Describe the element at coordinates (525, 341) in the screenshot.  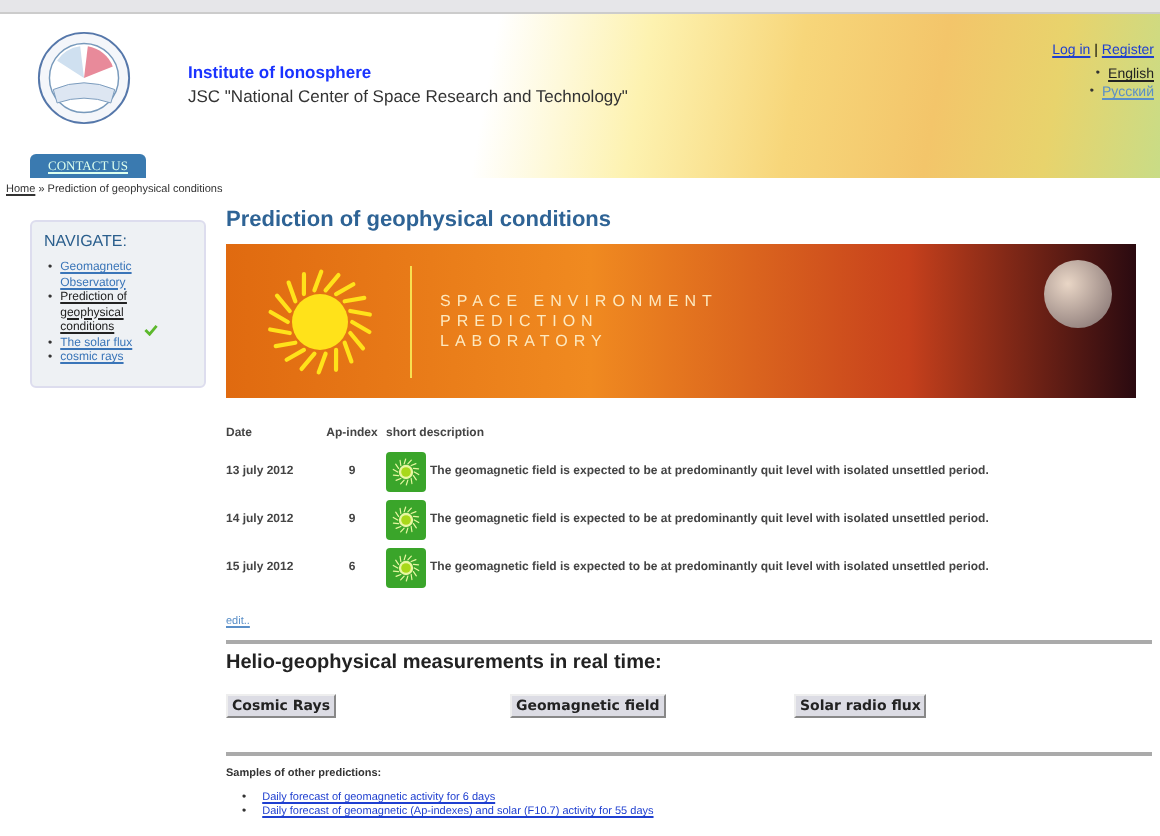
I see `banner-text: LABORATORY` at that location.